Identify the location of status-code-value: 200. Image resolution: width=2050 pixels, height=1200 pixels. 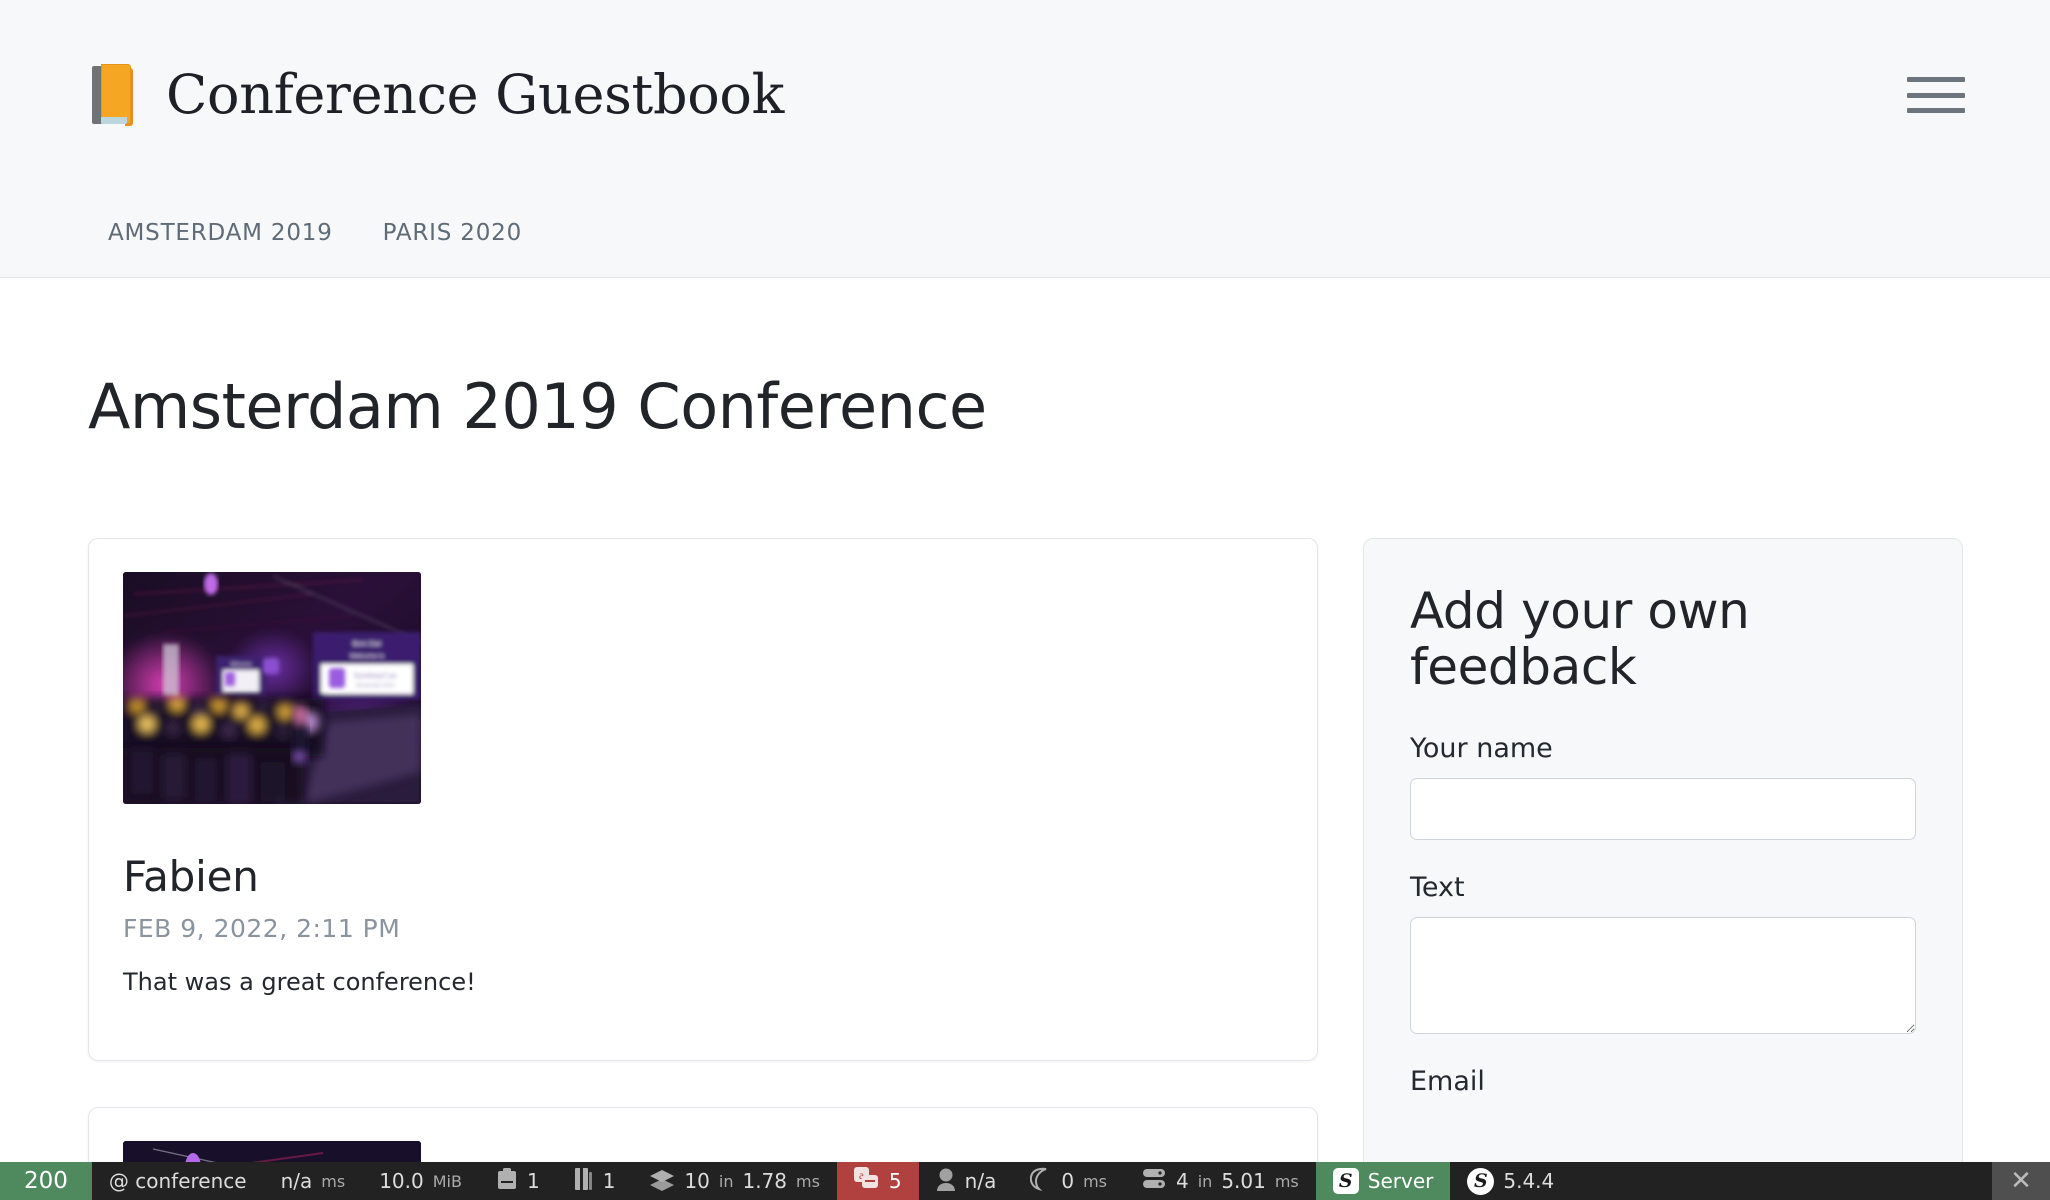
(46, 1181).